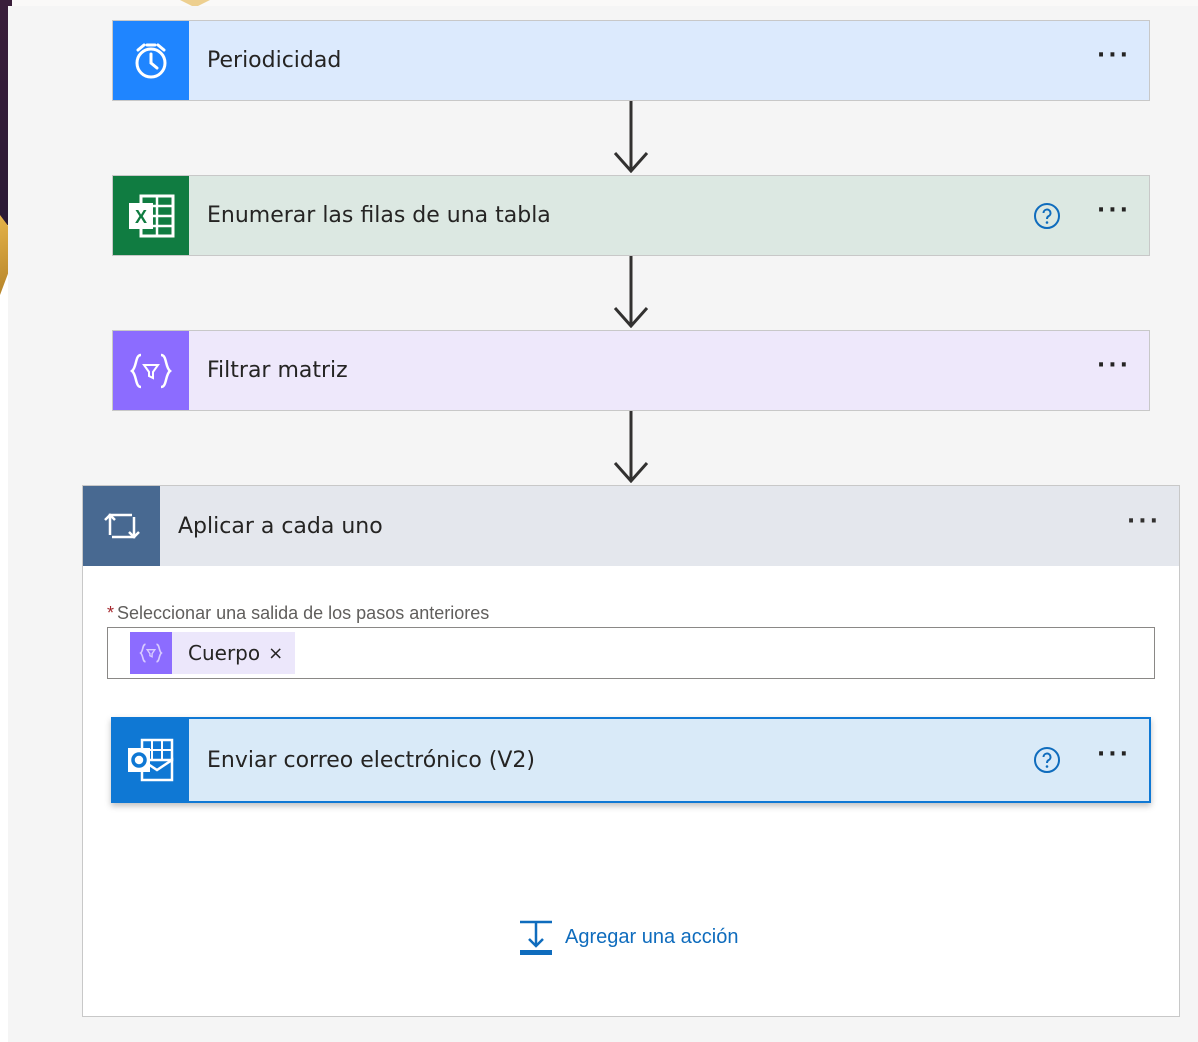  Describe the element at coordinates (111, 613) in the screenshot. I see `required-mark: *` at that location.